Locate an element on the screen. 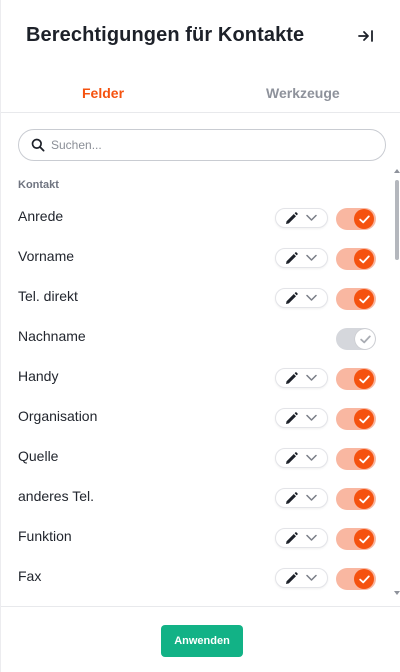 This screenshot has height=672, width=400. field-row: Funktion is located at coordinates (197, 538).